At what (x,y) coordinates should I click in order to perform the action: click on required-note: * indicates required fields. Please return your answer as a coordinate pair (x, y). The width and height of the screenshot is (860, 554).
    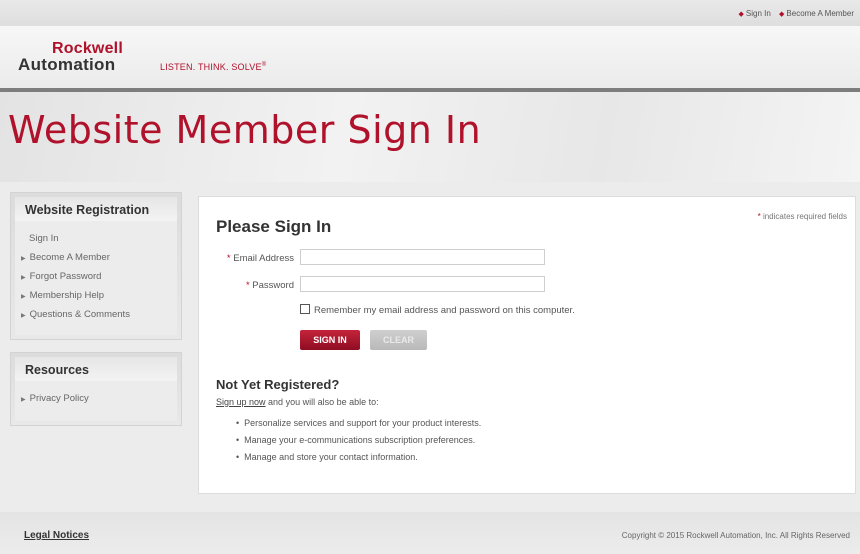
    Looking at the image, I should click on (802, 216).